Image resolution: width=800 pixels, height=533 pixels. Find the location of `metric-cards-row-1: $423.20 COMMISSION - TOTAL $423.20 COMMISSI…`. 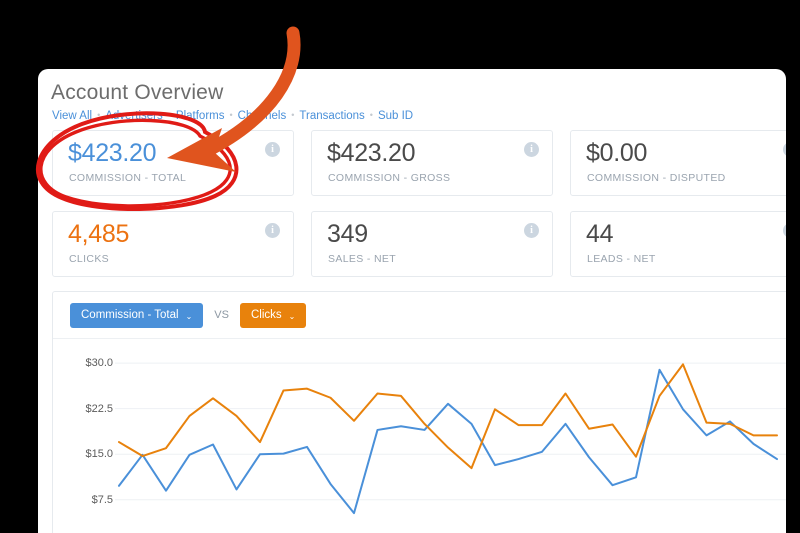

metric-cards-row-1: $423.20 COMMISSION - TOTAL $423.20 COMMISSI… is located at coordinates (419, 163).